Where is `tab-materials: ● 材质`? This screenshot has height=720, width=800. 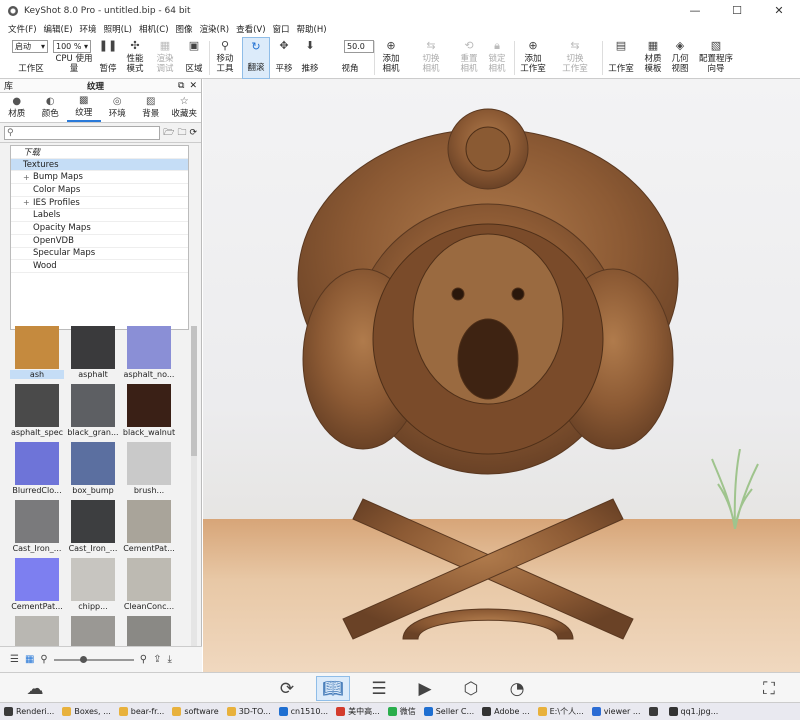 tab-materials: ● 材质 is located at coordinates (17, 107).